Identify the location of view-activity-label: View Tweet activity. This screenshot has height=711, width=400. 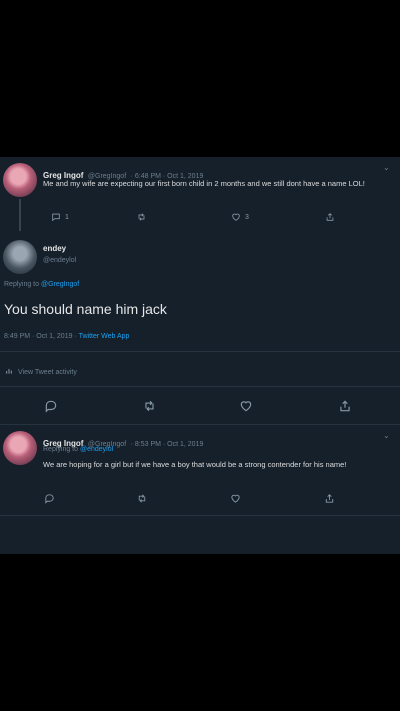
(47, 372).